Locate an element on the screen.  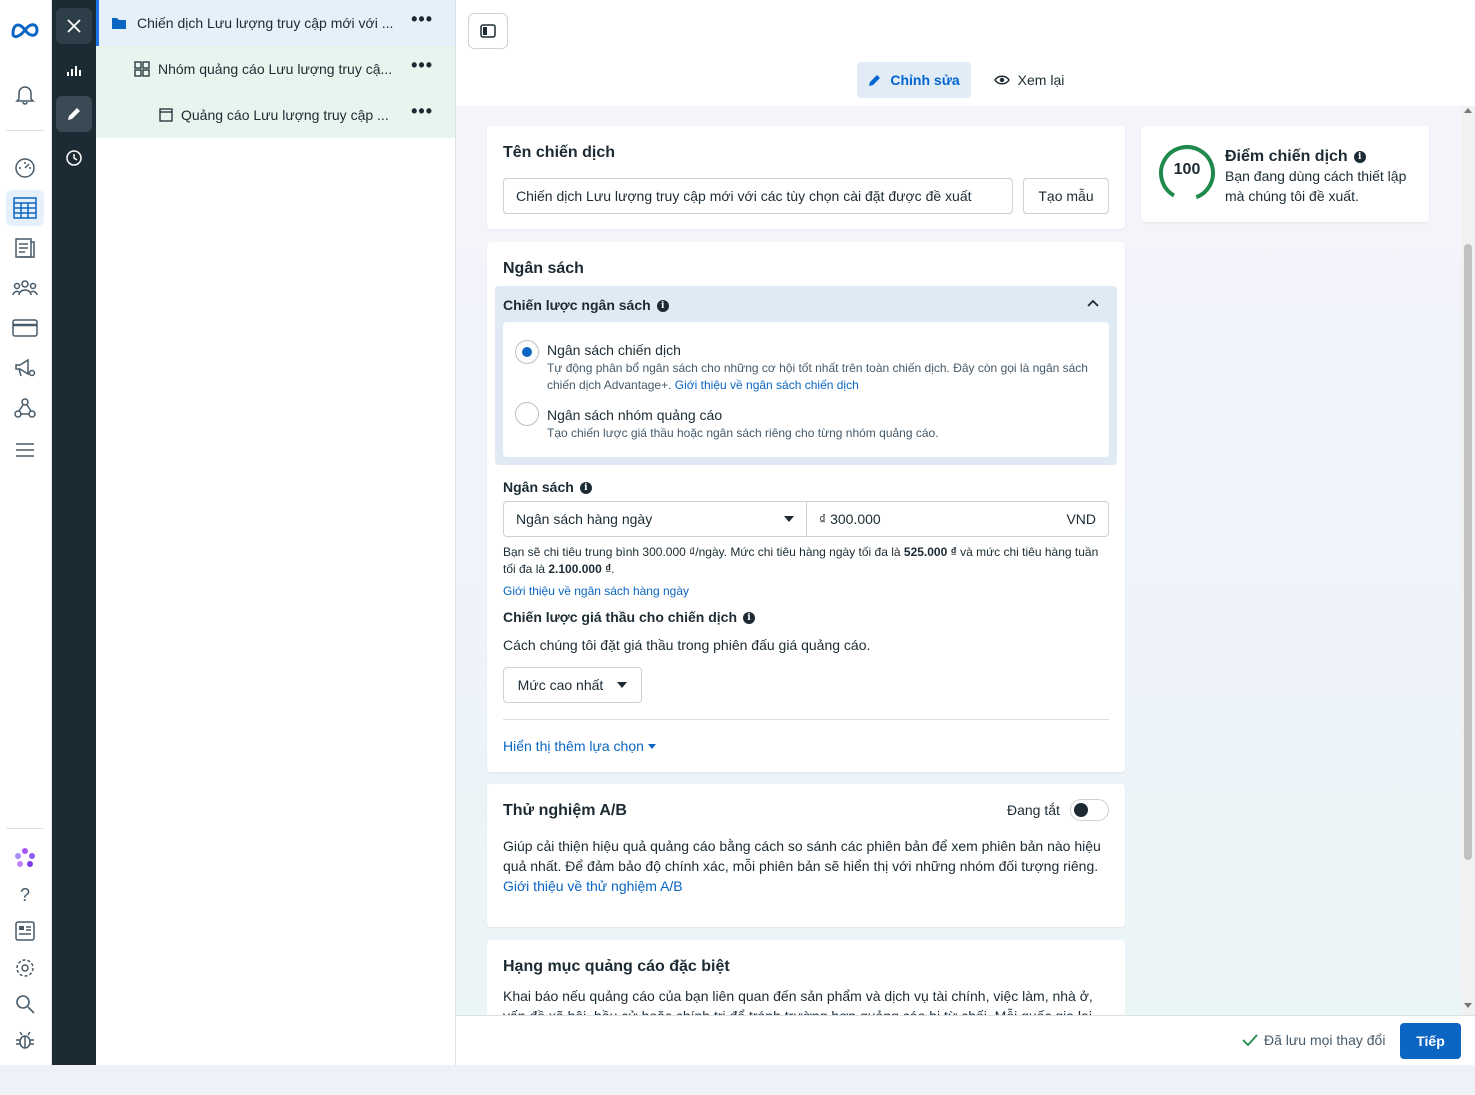
tab-review-label: Xem lại is located at coordinates (1041, 80).